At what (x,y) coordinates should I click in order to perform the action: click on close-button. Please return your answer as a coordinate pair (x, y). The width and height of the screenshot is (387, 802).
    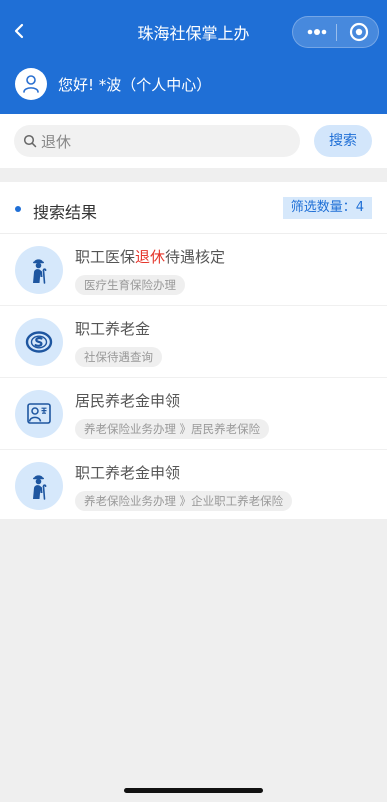
    Looking at the image, I should click on (359, 32).